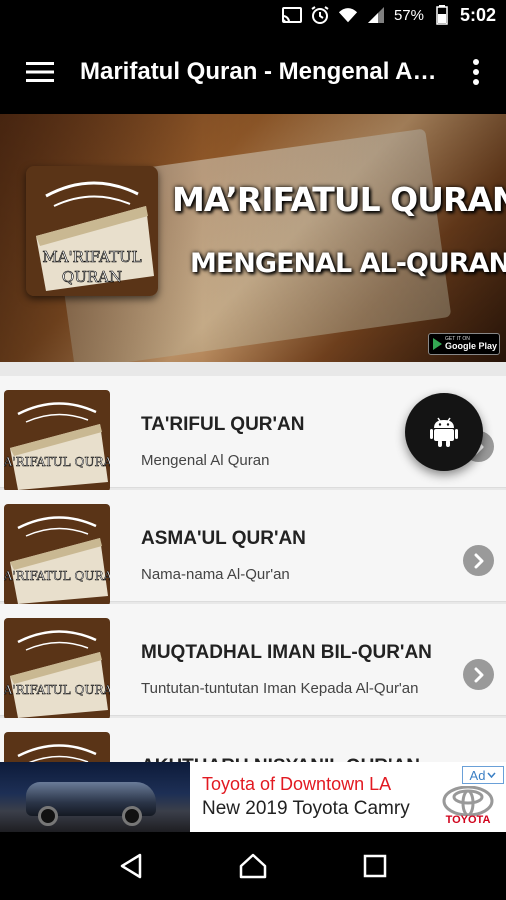 The height and width of the screenshot is (900, 506). I want to click on svg-text: QURAN, so click(92, 277).